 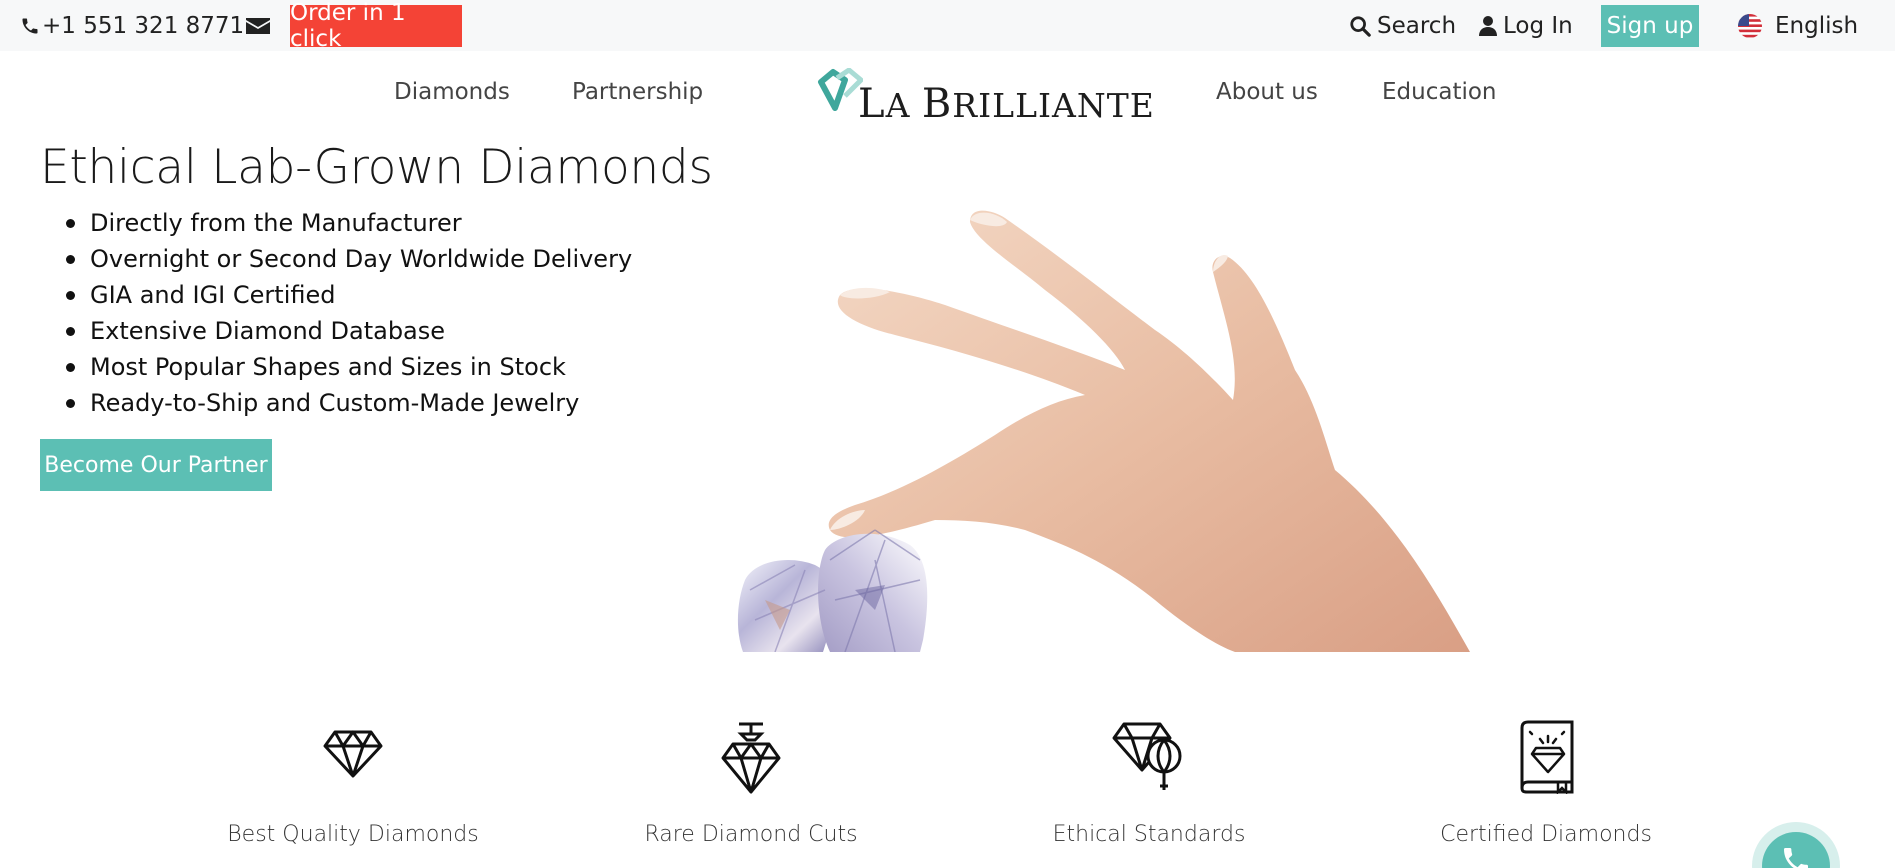 I want to click on brand-name-b: B, so click(x=937, y=104).